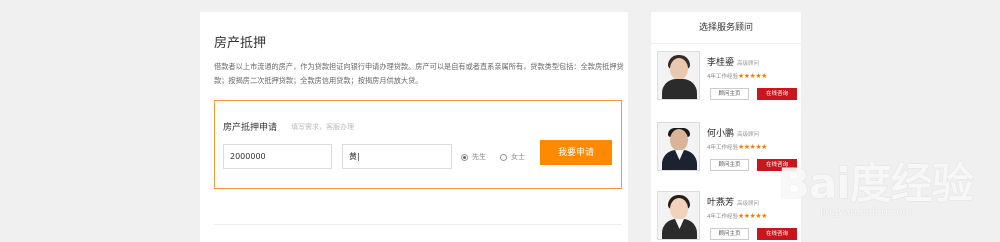 Image resolution: width=1000 pixels, height=242 pixels. Describe the element at coordinates (240, 43) in the screenshot. I see `page-title: 房产抵押` at that location.